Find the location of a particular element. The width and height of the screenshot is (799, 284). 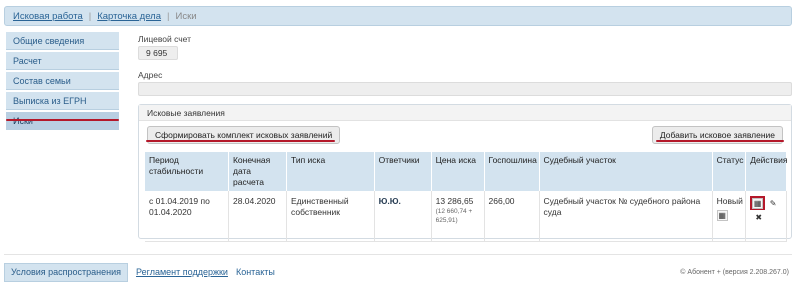

column-header-fee: Госпошлина is located at coordinates (512, 171).